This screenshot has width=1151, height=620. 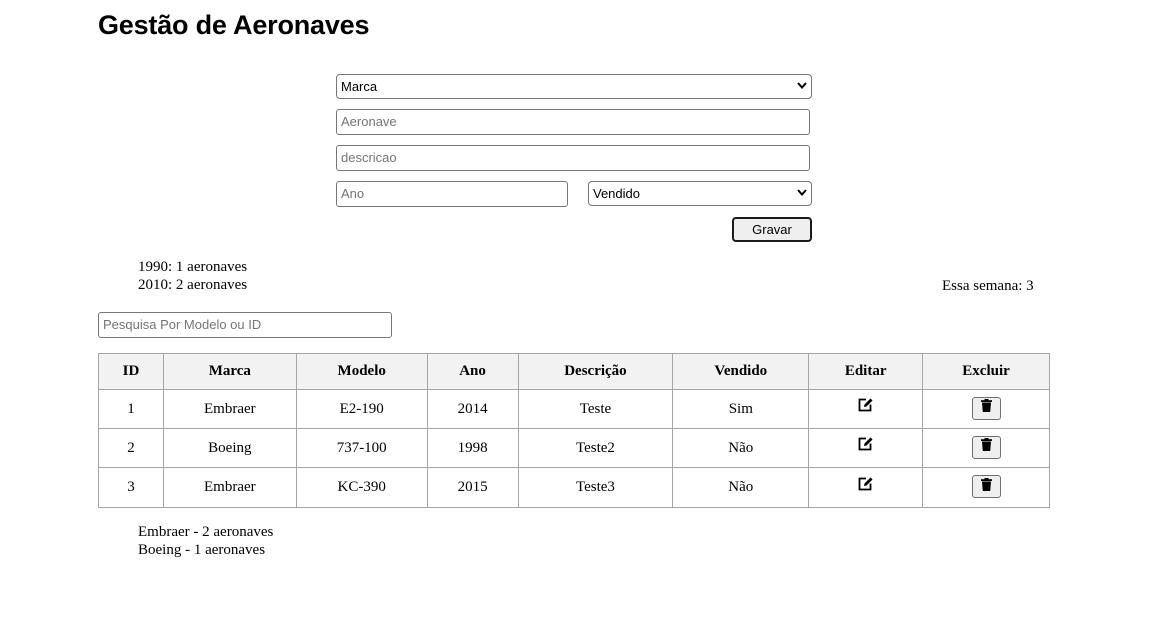 I want to click on search-input: Pesquisa Por Modelo ou ID, so click(x=245, y=325).